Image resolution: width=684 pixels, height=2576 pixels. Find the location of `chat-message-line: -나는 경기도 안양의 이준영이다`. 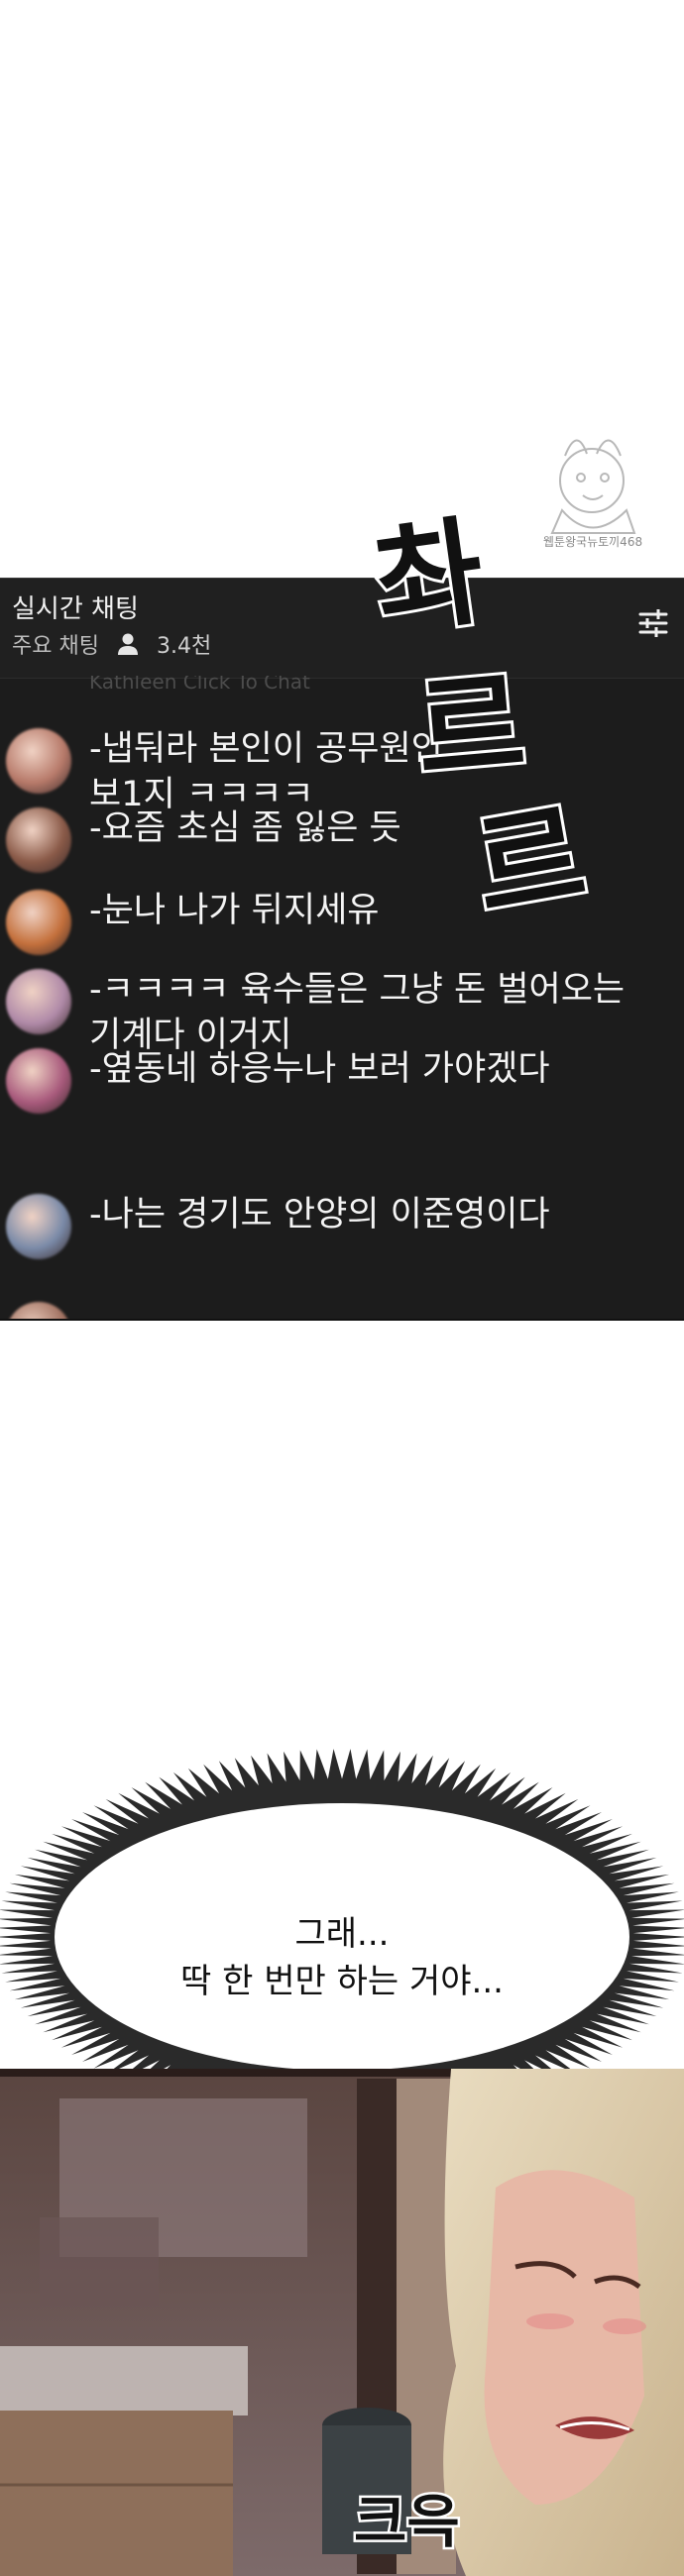

chat-message-line: -나는 경기도 안양의 이준영이다 is located at coordinates (320, 1214).